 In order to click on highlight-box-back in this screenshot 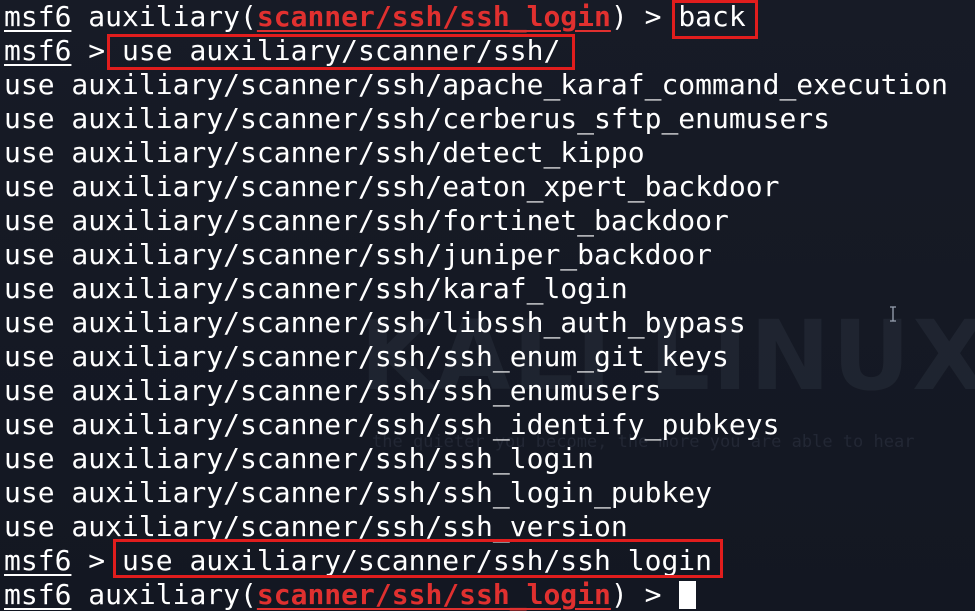, I will do `click(715, 19)`.